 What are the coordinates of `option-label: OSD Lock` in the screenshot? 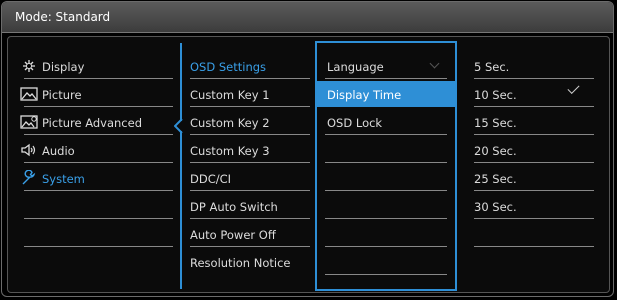 It's located at (355, 123).